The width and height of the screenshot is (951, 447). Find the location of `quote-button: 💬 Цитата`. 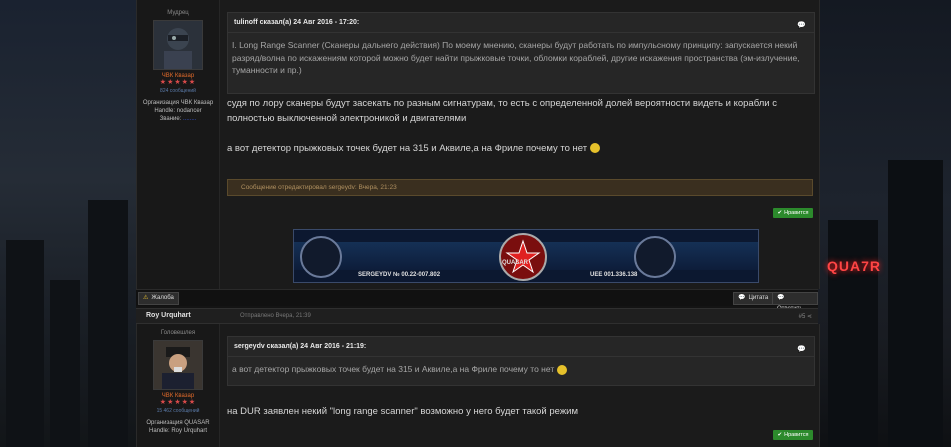

quote-button: 💬 Цитата is located at coordinates (753, 298).